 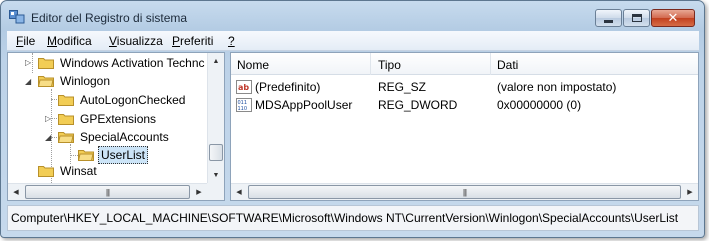 I want to click on maximize-button, so click(x=636, y=18).